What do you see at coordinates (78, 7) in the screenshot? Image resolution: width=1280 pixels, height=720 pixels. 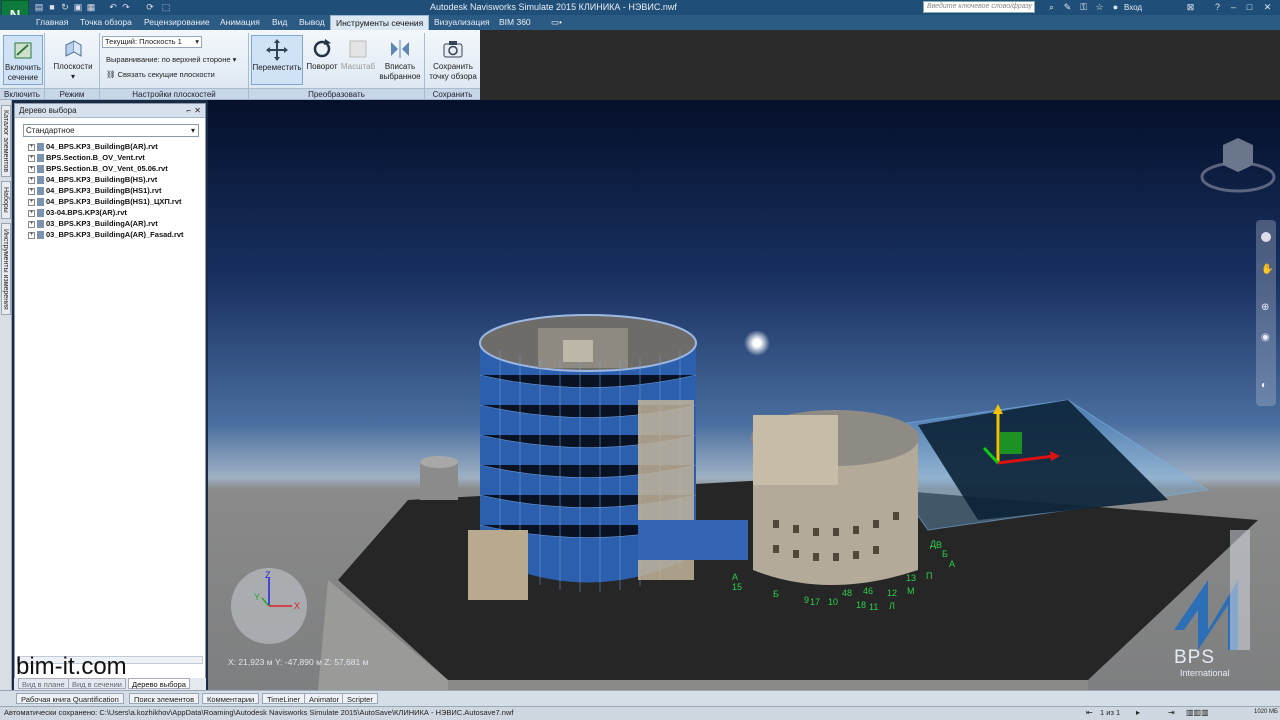 I see `print-icon: ▣` at bounding box center [78, 7].